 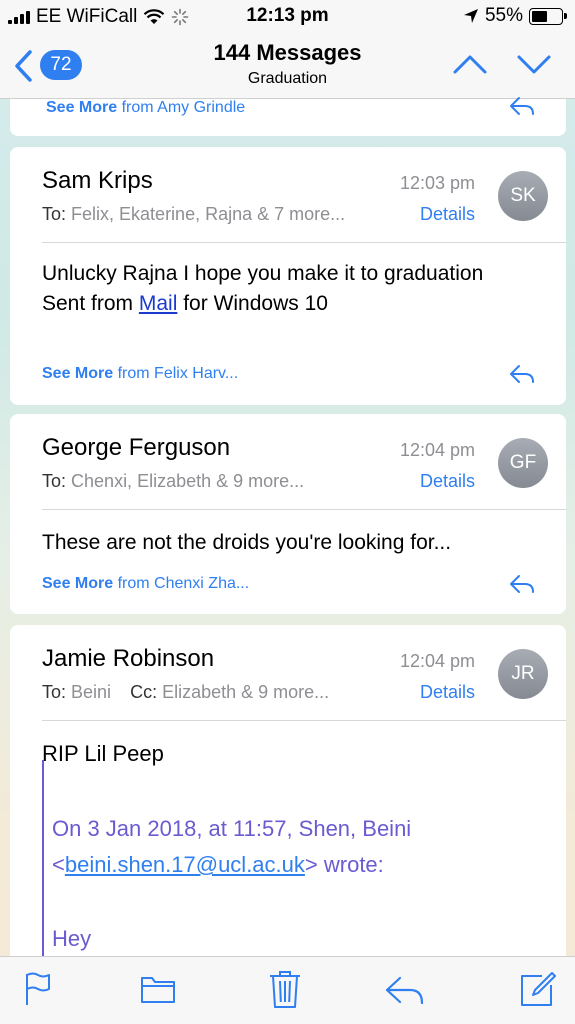 What do you see at coordinates (158, 303) in the screenshot?
I see `mail-link: Mail` at bounding box center [158, 303].